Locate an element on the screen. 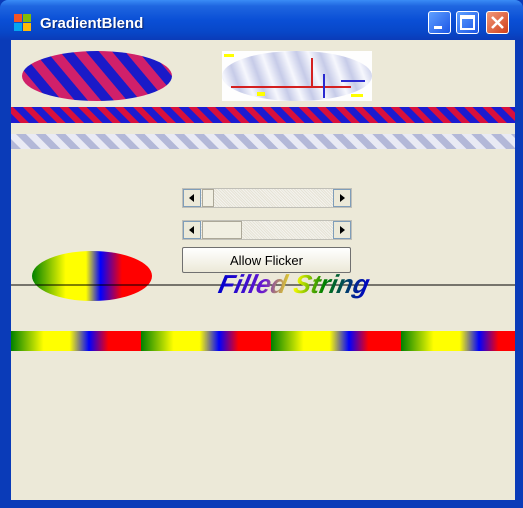 The width and height of the screenshot is (523, 508). striped-band-silver is located at coordinates (263, 141).